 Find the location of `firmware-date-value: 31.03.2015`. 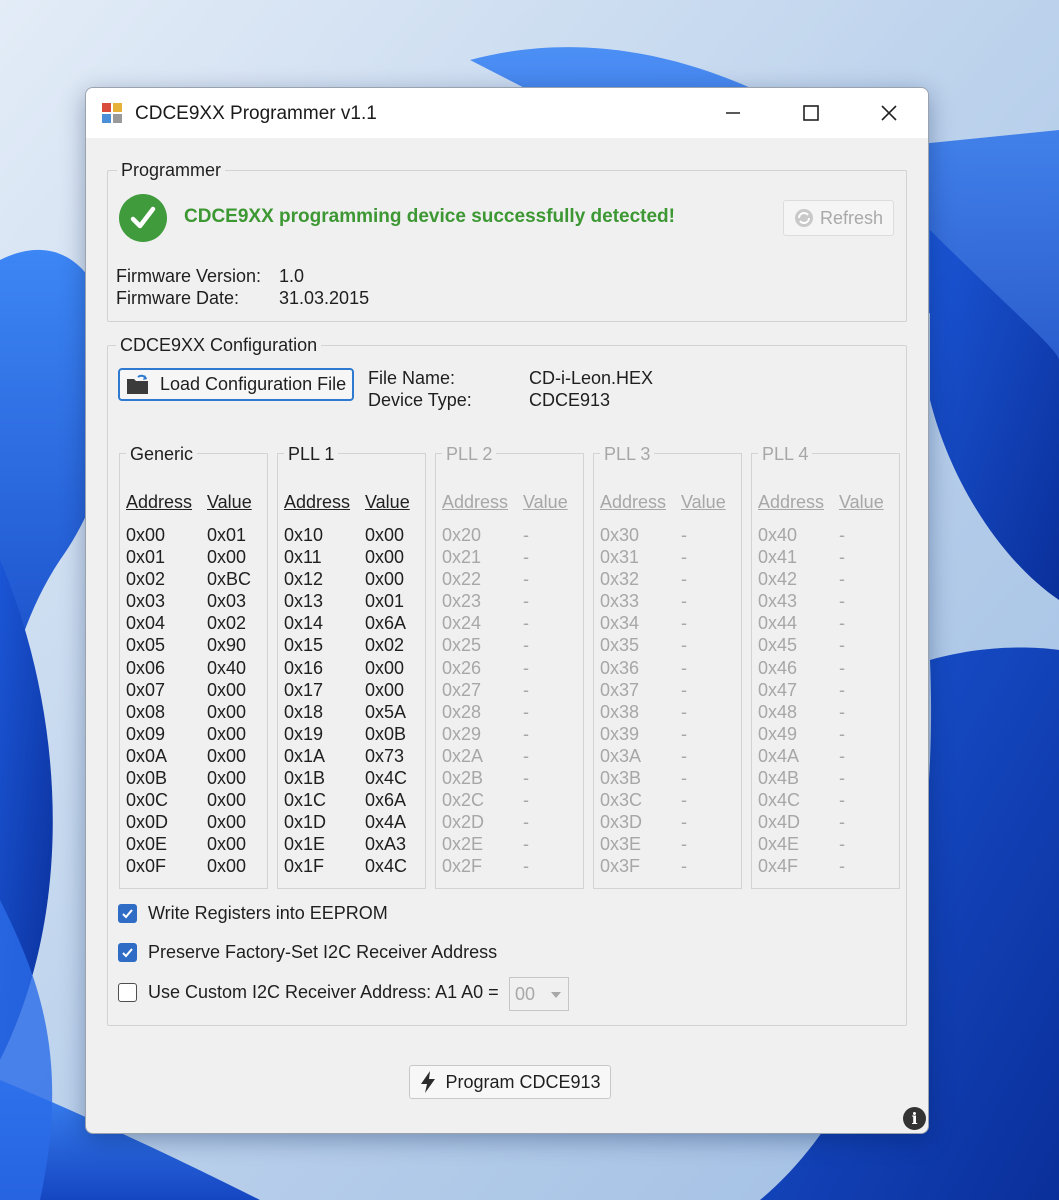

firmware-date-value: 31.03.2015 is located at coordinates (324, 298).